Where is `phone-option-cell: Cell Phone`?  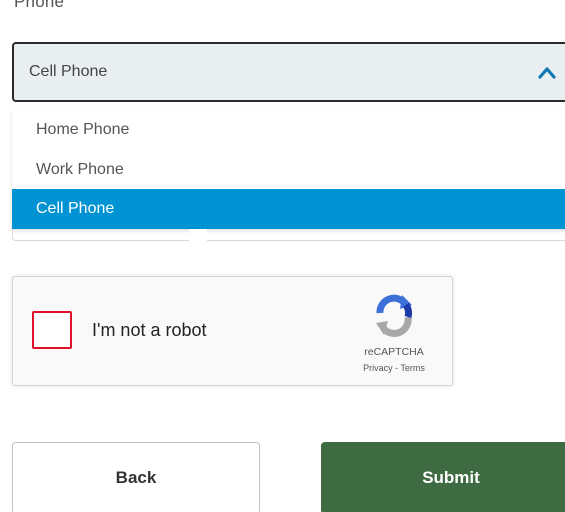 phone-option-cell: Cell Phone is located at coordinates (288, 209).